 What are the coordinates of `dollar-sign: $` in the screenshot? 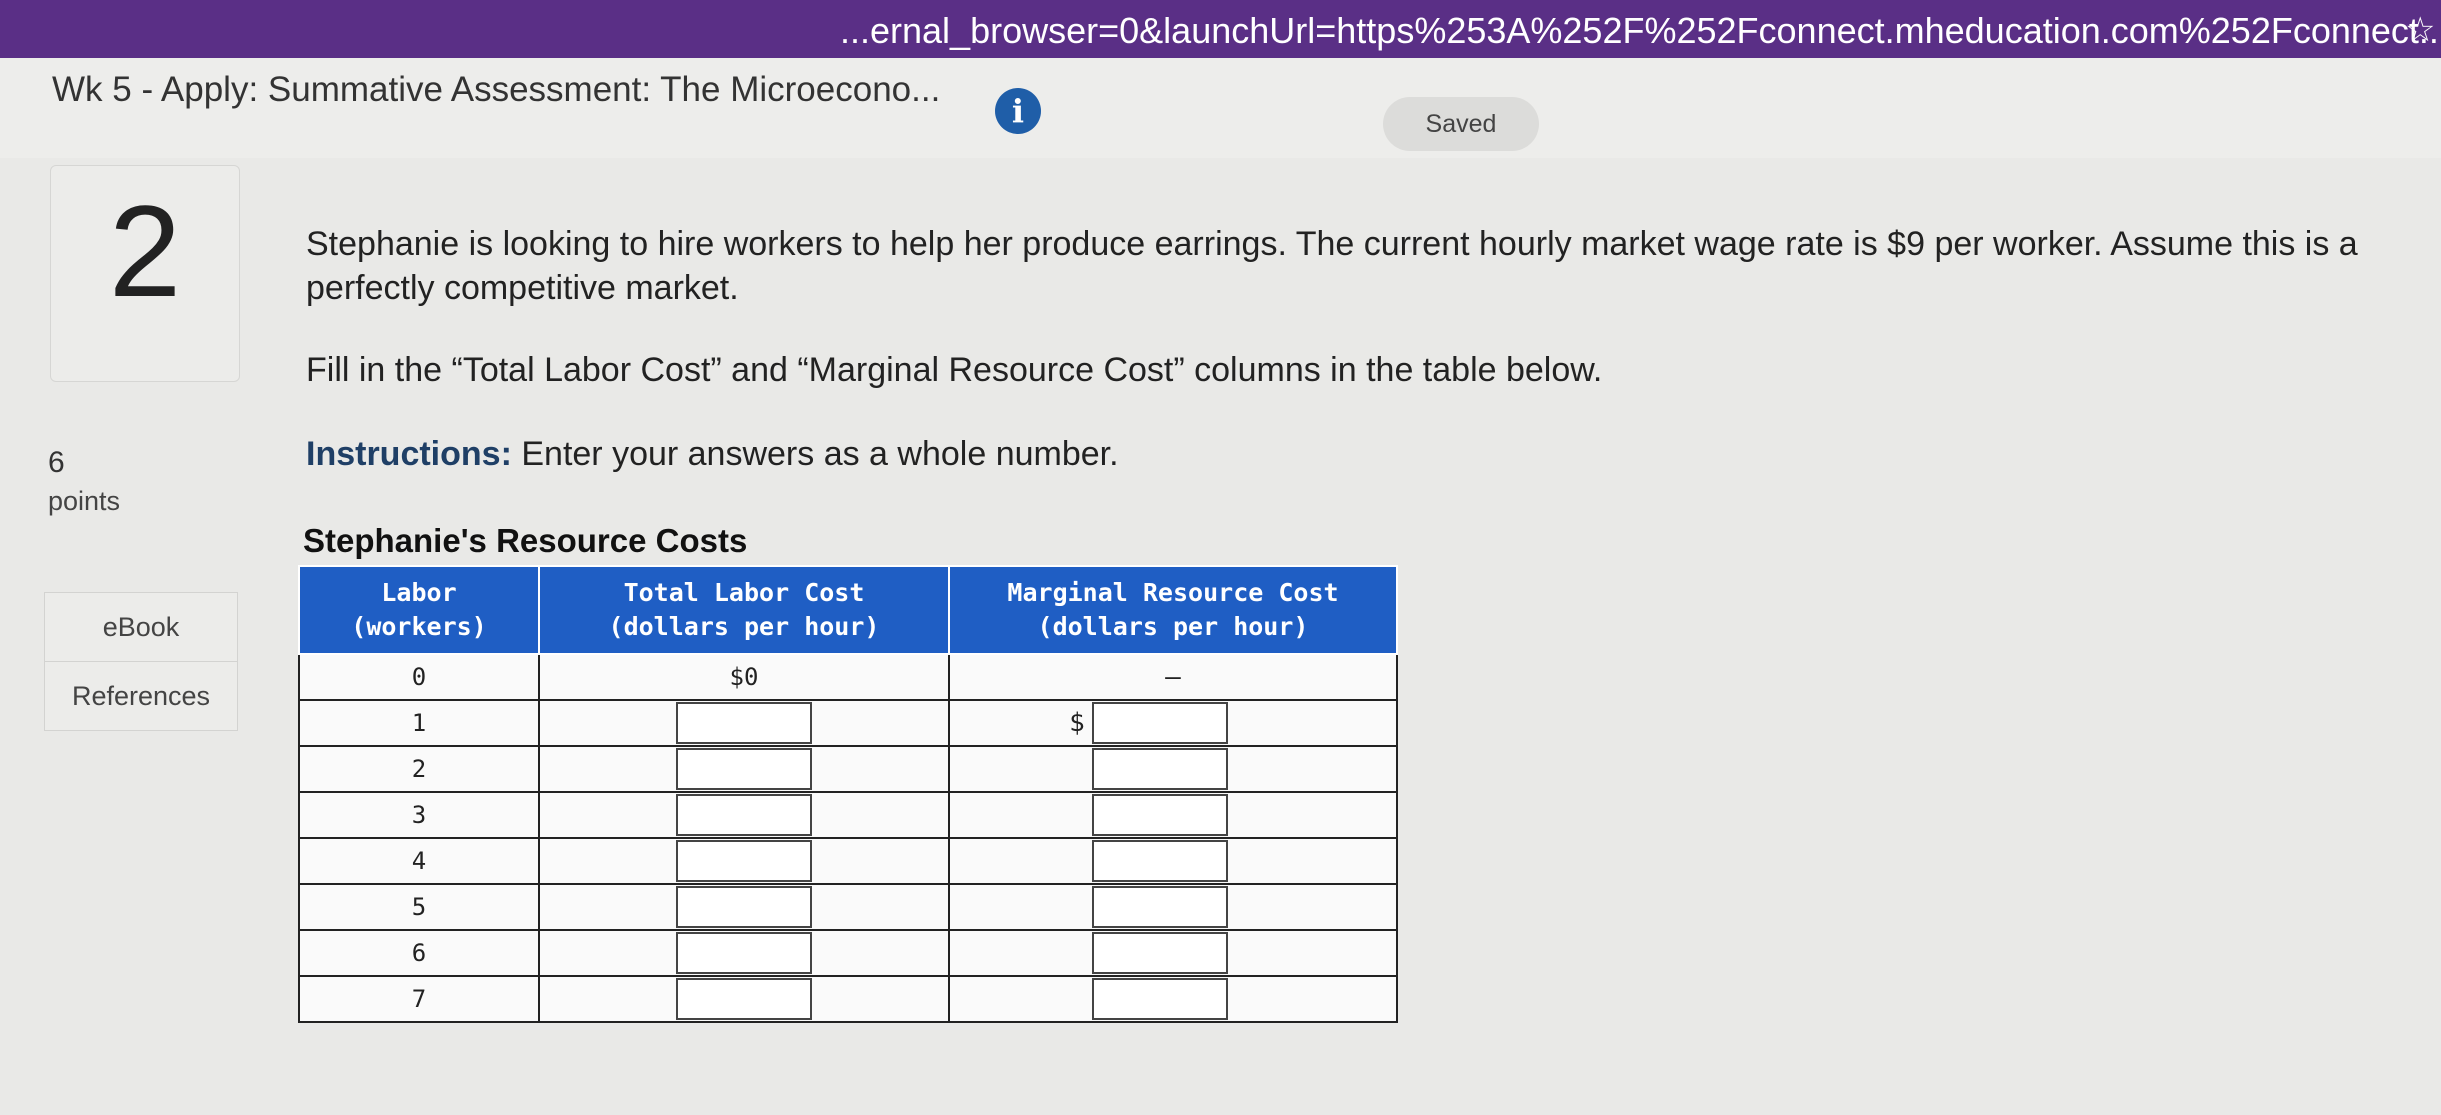 It's located at (1077, 723).